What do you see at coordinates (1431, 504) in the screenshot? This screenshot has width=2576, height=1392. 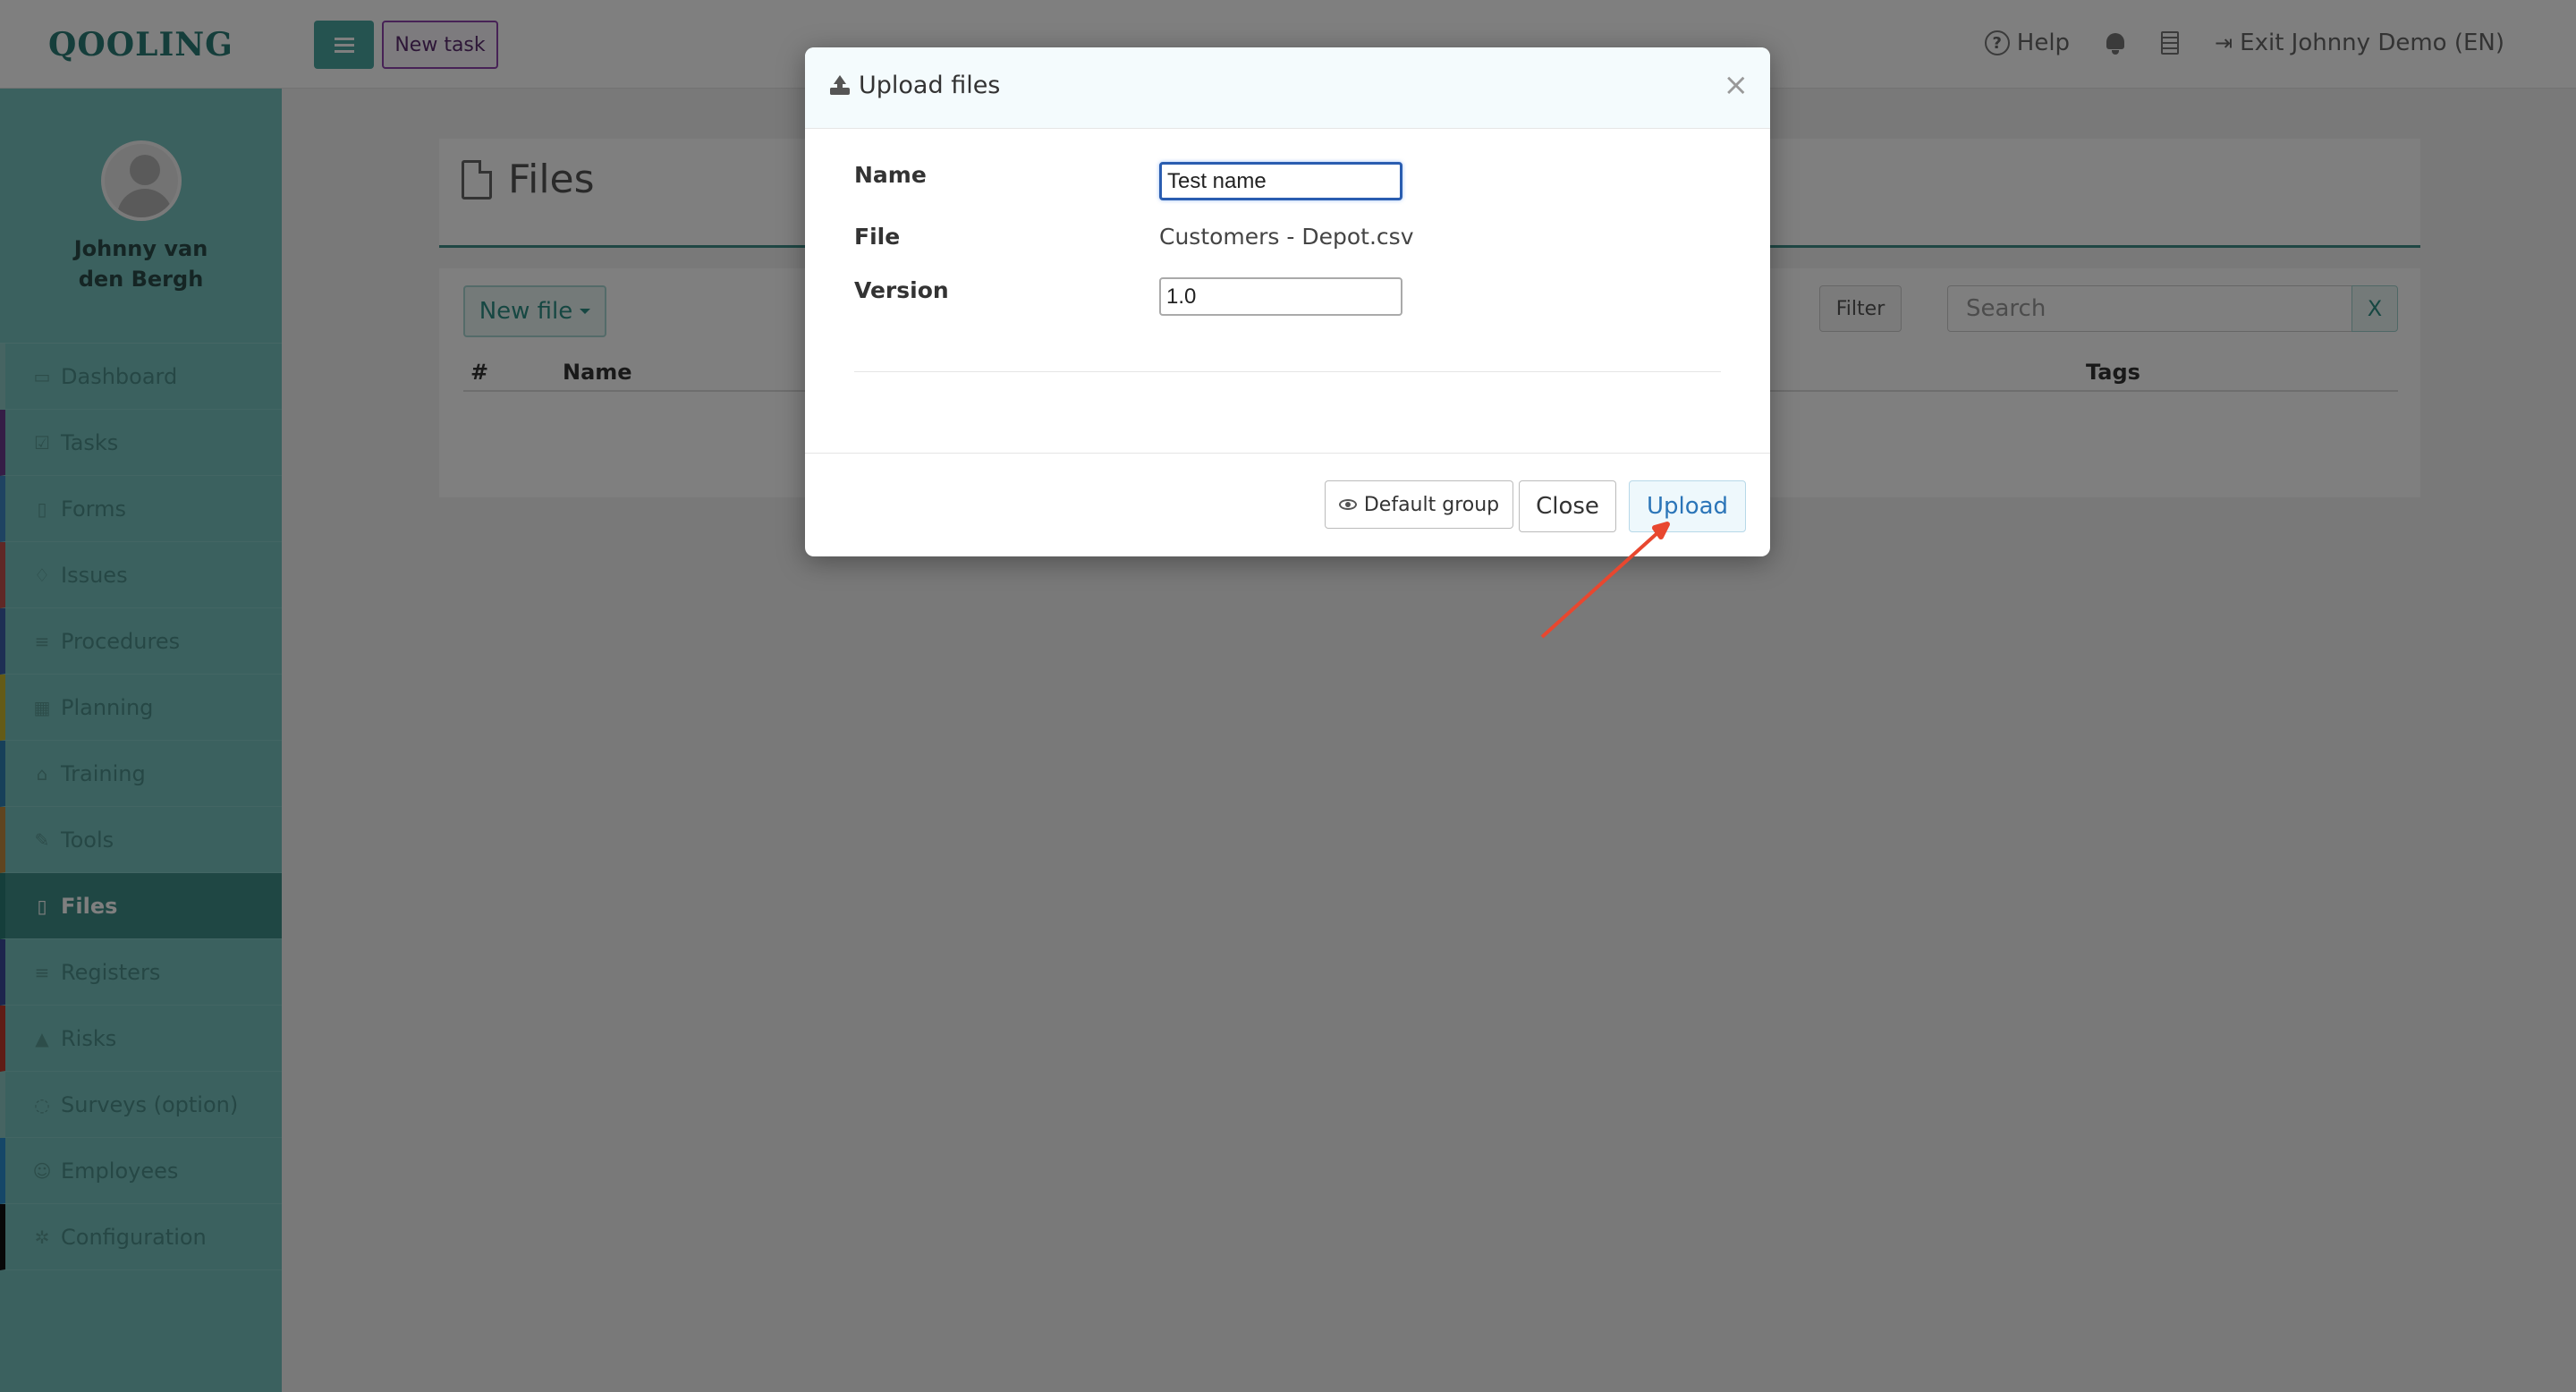 I see `default-group-label: Default group` at bounding box center [1431, 504].